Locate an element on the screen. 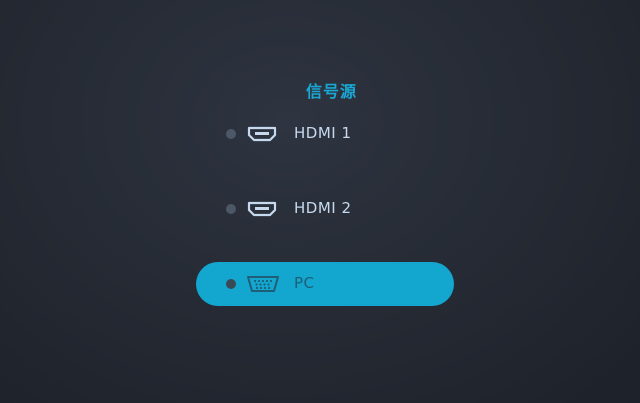 This screenshot has height=403, width=640. source-item-hdmi-2: HDMI 2 is located at coordinates (325, 209).